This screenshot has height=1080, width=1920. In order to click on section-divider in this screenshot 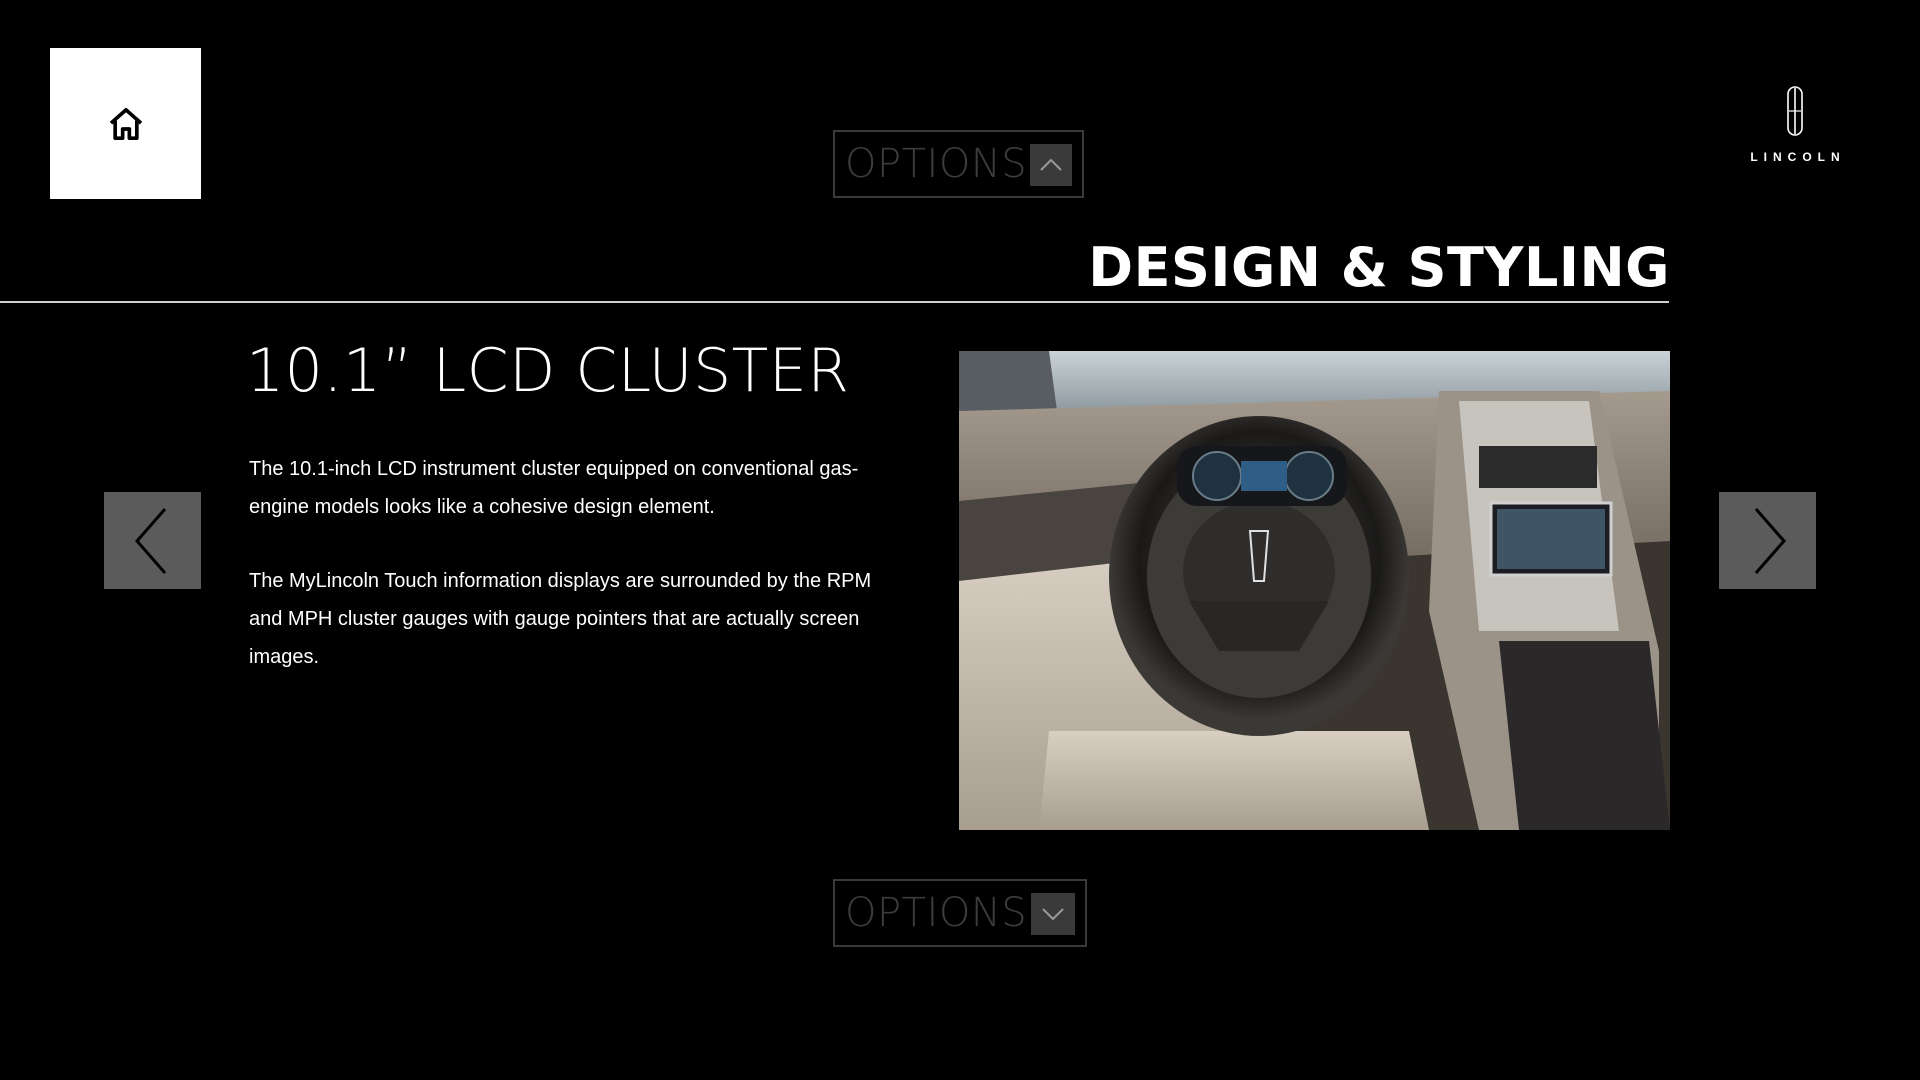, I will do `click(834, 302)`.